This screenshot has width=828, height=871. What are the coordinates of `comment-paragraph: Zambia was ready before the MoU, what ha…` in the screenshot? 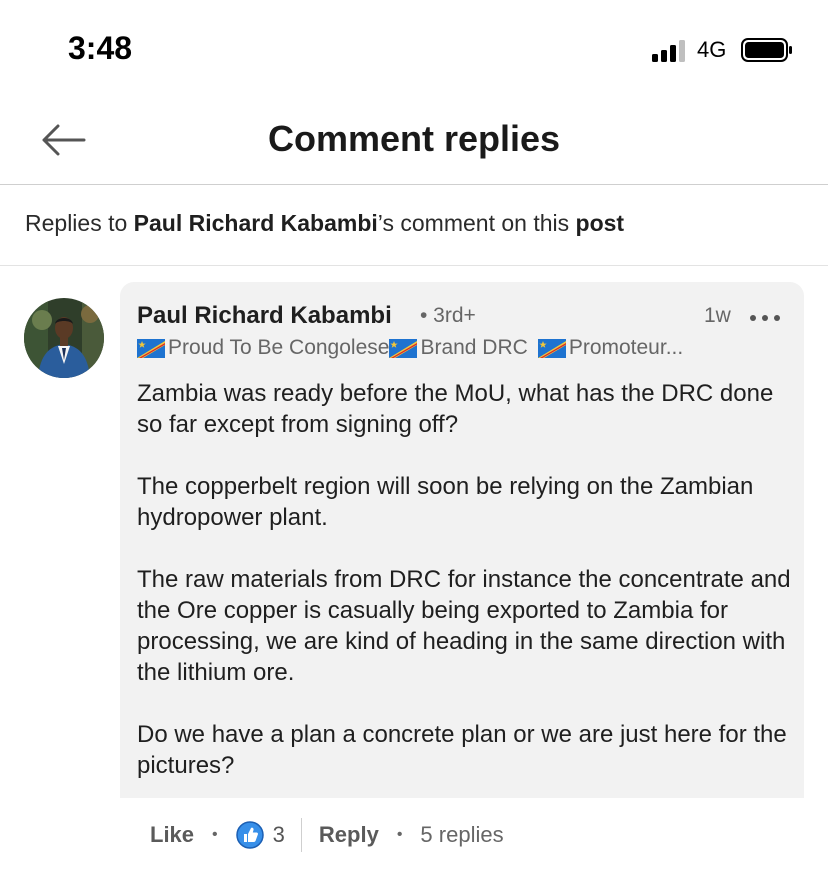 It's located at (455, 409).